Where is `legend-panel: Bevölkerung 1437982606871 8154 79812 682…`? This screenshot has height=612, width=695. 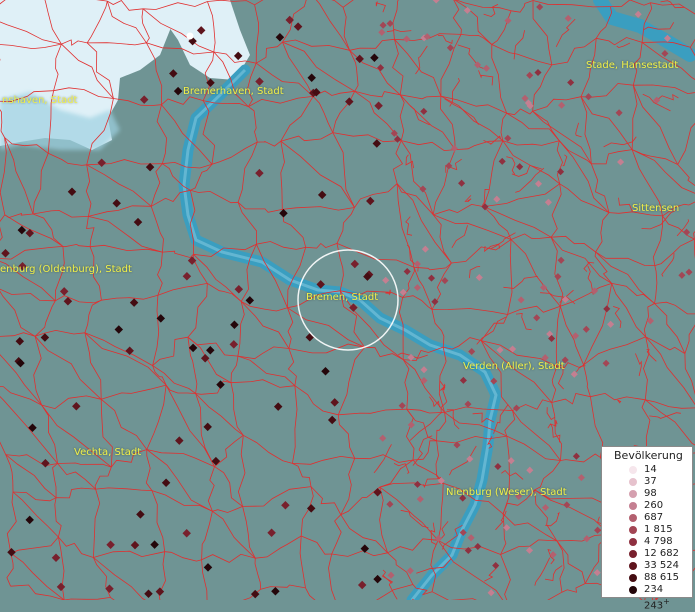
legend-panel: Bevölkerung 1437982606871 8154 79812 682… is located at coordinates (647, 522).